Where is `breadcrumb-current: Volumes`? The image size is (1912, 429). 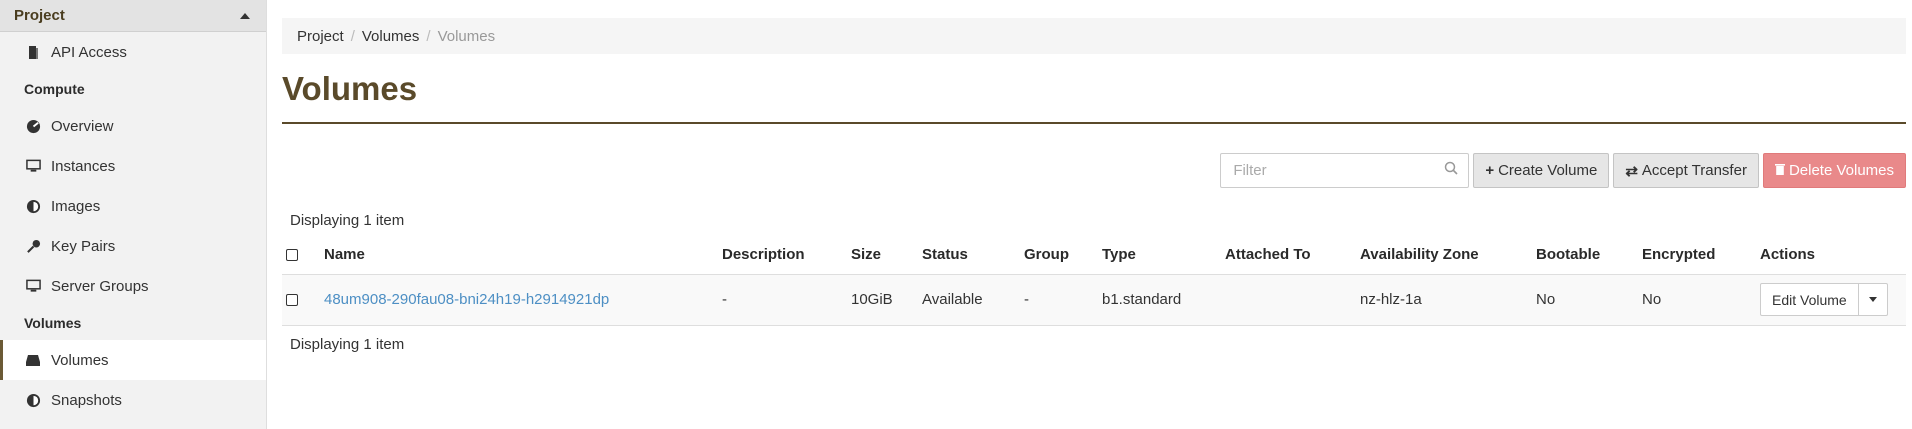 breadcrumb-current: Volumes is located at coordinates (466, 36).